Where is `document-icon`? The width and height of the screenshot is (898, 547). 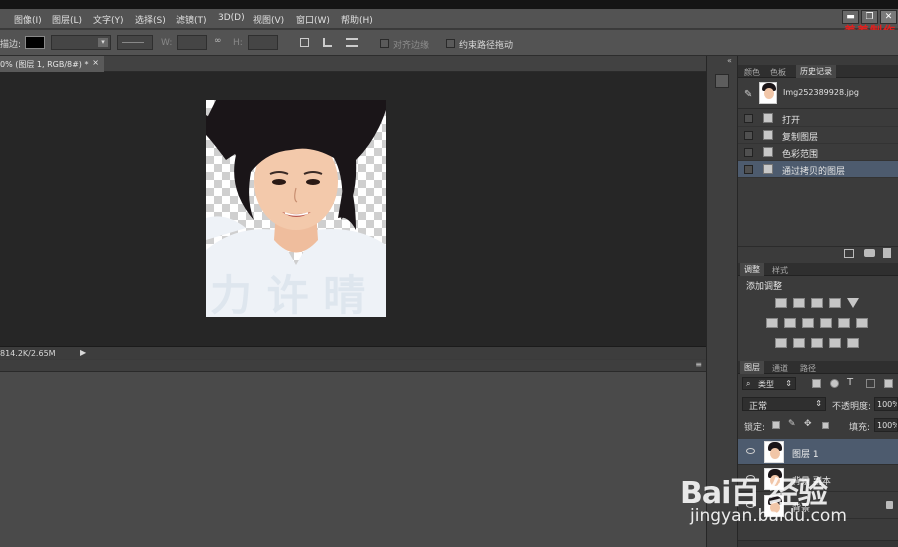
document-icon is located at coordinates (768, 152).